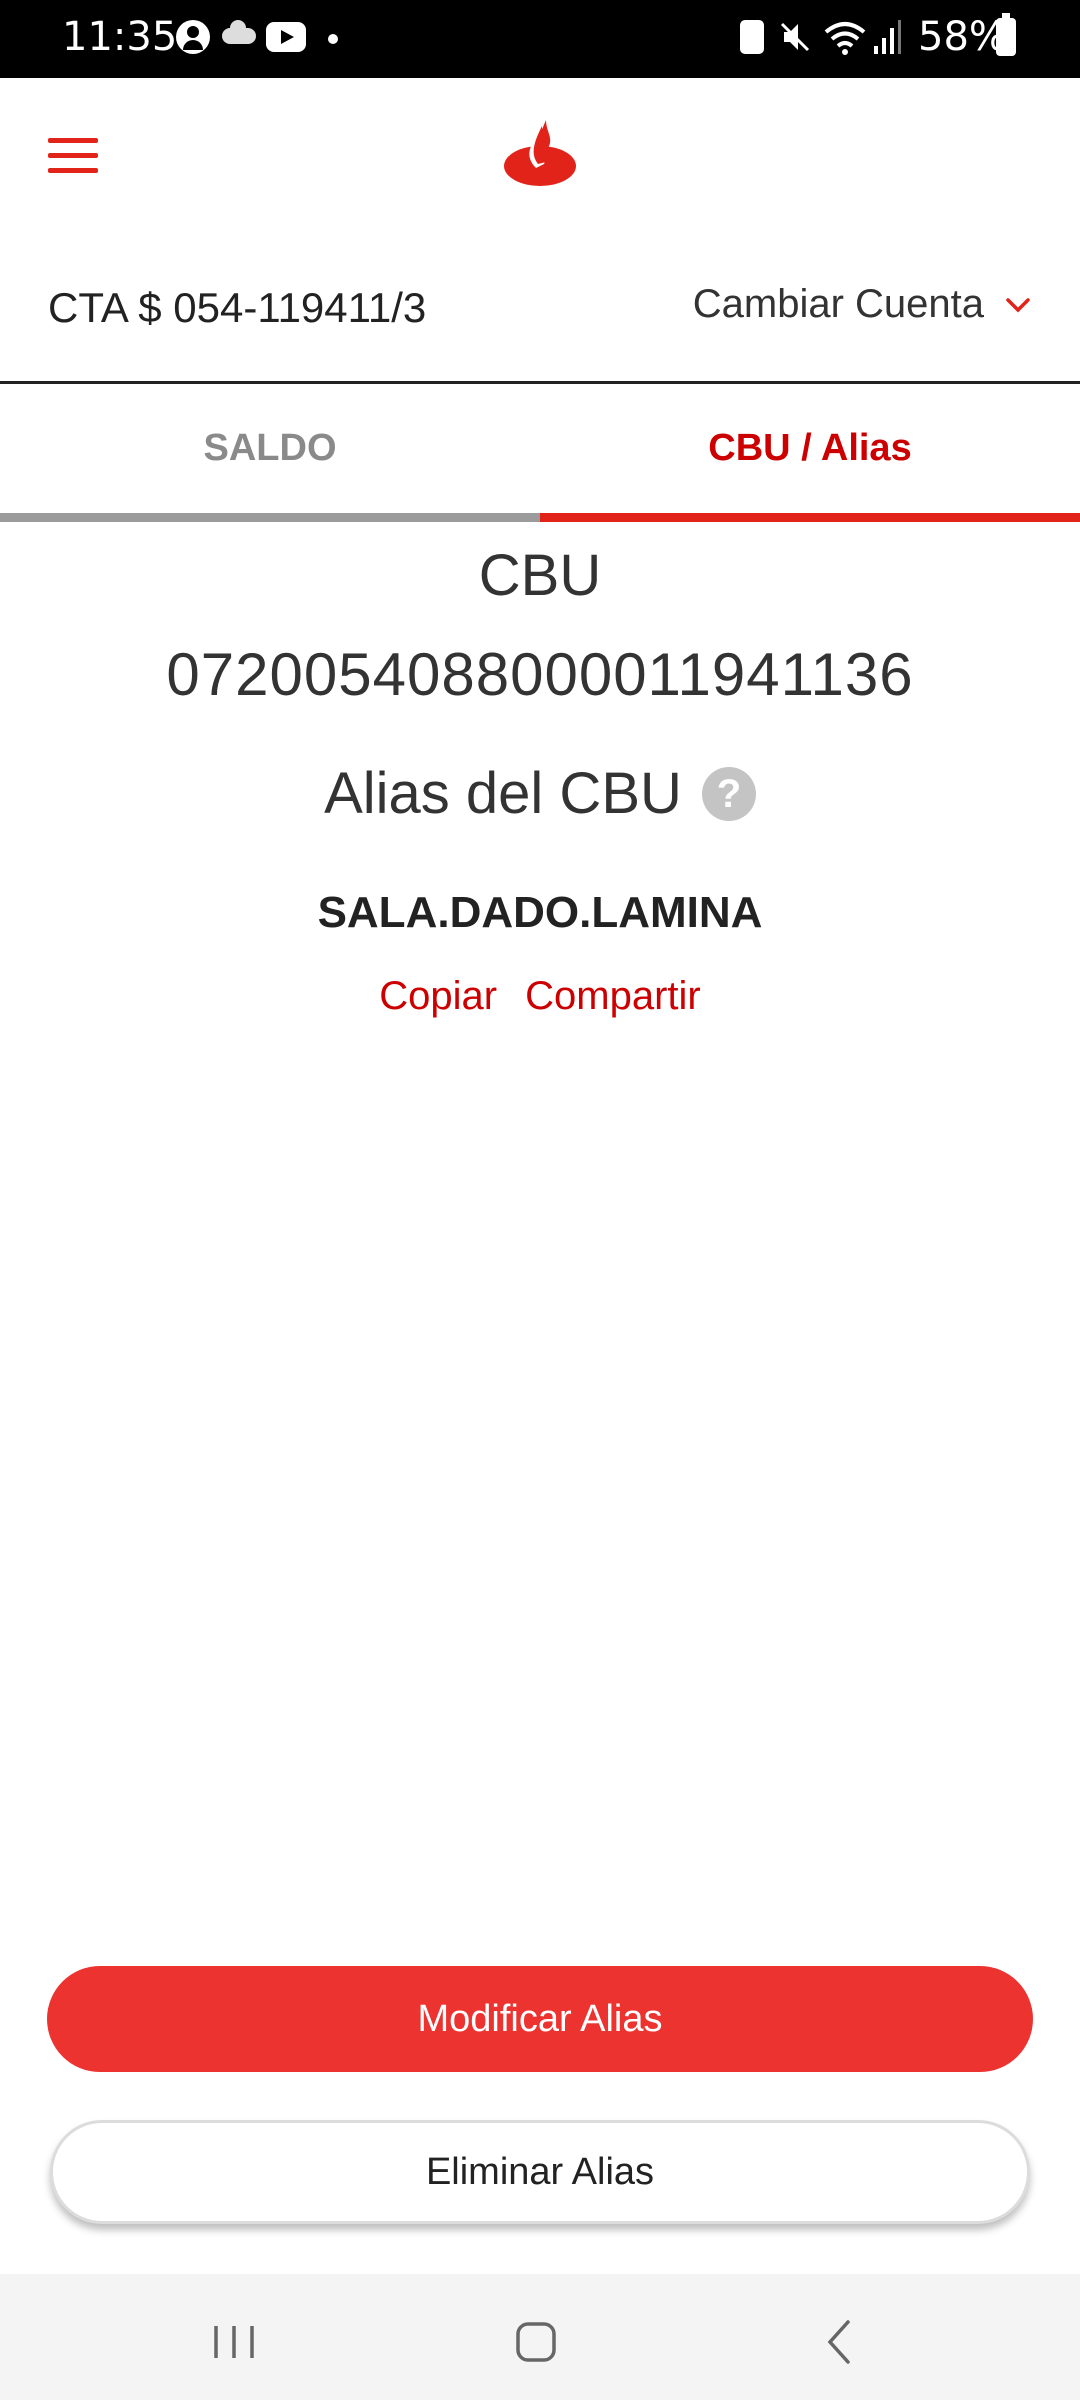 Image resolution: width=1080 pixels, height=2400 pixels. Describe the element at coordinates (270, 448) in the screenshot. I see `tab-saldo-label: SALDO` at that location.